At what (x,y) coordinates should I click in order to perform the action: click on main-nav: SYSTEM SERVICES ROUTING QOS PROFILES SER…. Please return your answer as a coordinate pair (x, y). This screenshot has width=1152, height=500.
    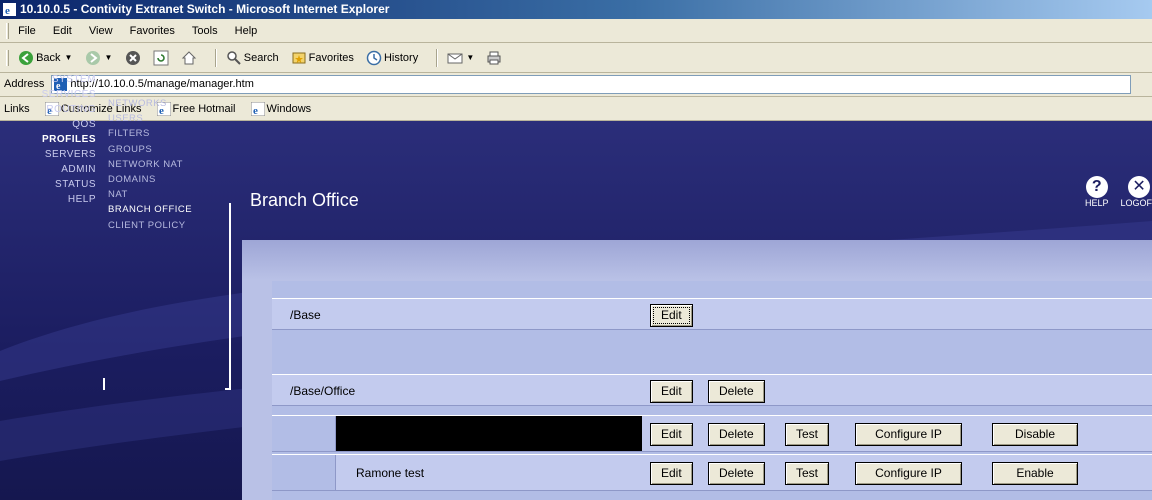
    Looking at the image, I should click on (52, 139).